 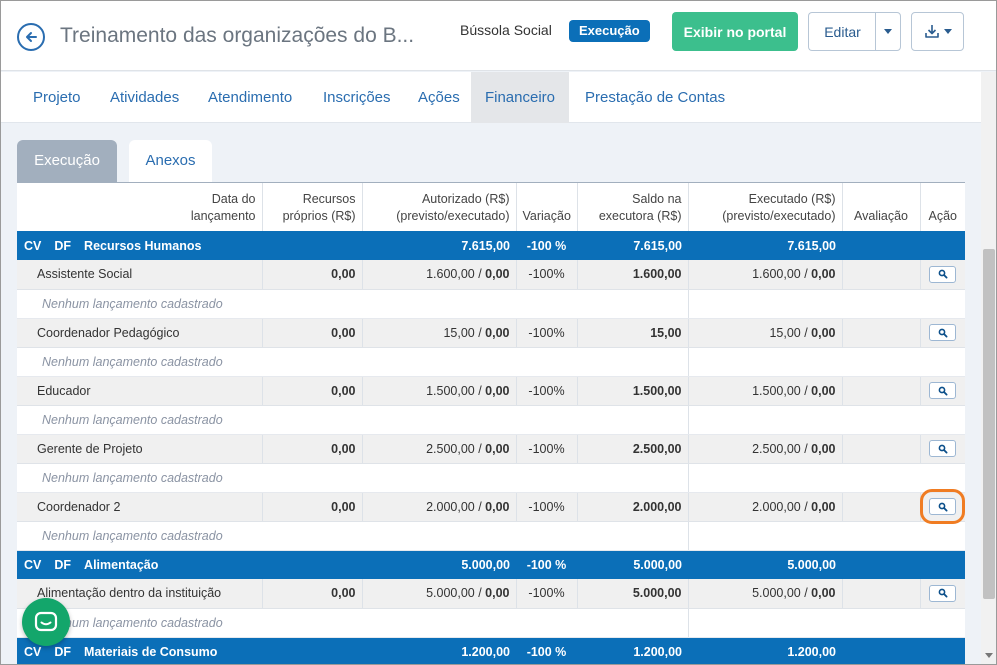 I want to click on back-button, so click(x=31, y=37).